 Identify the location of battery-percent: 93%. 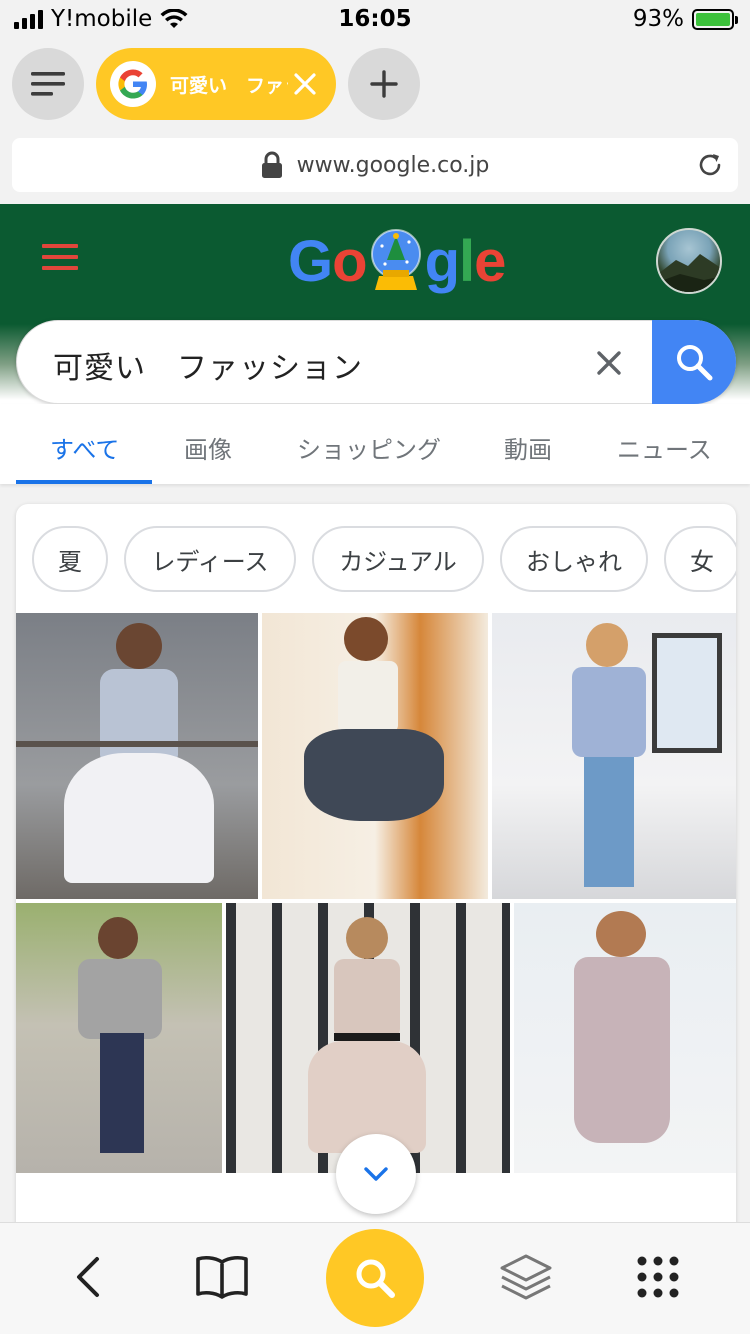
(658, 19).